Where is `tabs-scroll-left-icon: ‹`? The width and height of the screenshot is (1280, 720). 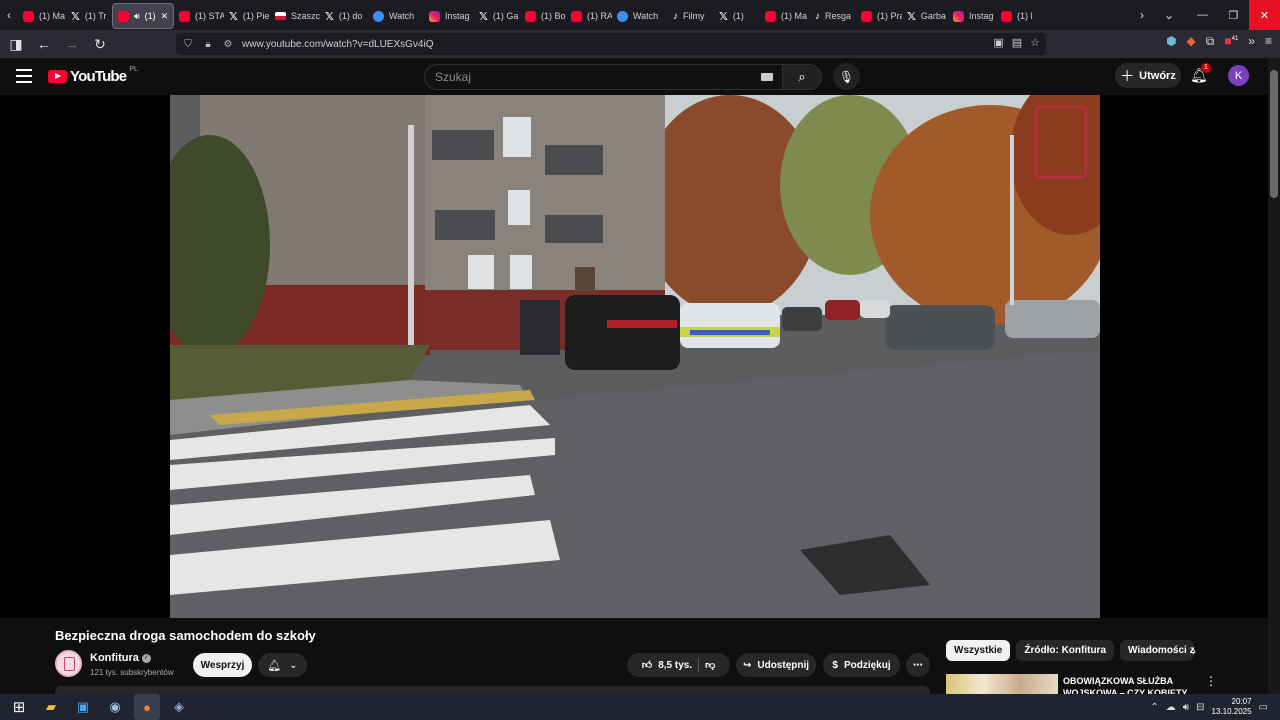
tabs-scroll-left-icon: ‹ is located at coordinates (9, 15).